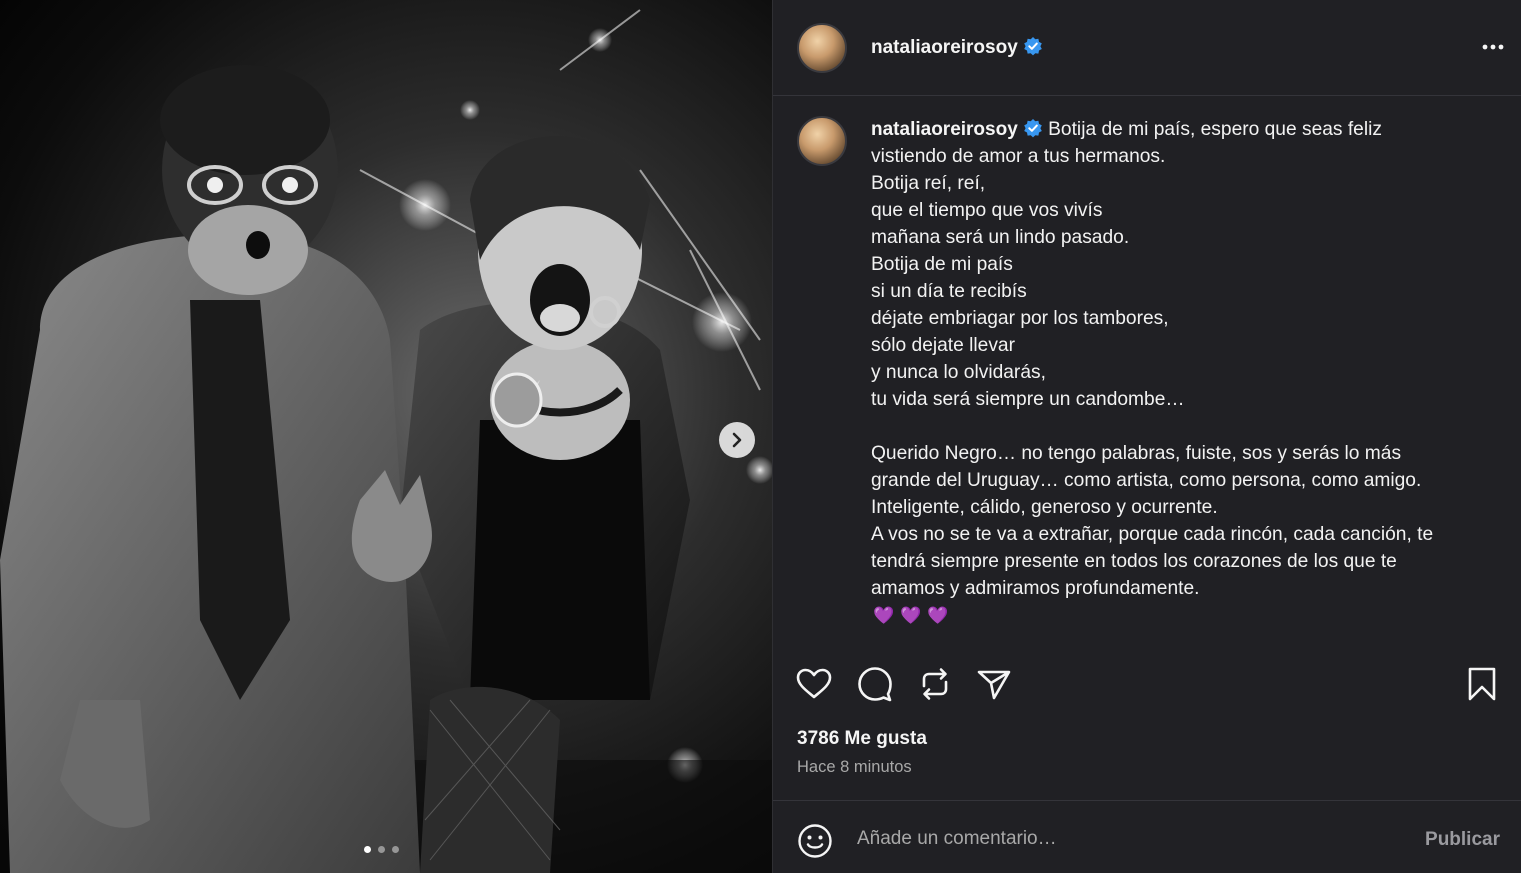  I want to click on heart-icon, so click(814, 683).